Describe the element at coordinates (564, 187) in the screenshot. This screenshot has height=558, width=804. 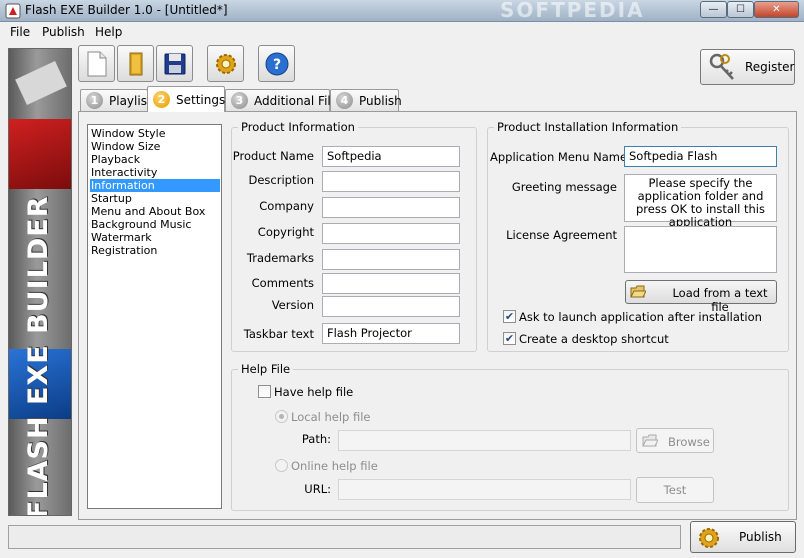
I see `greeting-message-label: Greeting message` at that location.